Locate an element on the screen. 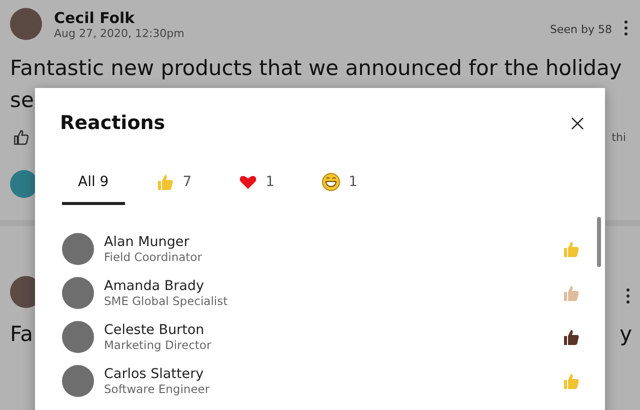 This screenshot has width=640, height=410. person-role: SME Global Specialist is located at coordinates (166, 301).